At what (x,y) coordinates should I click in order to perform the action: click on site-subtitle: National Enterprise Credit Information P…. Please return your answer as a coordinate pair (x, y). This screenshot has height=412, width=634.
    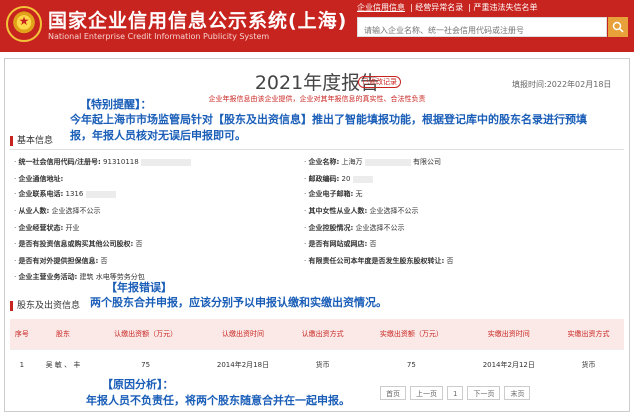
    Looking at the image, I should click on (159, 36).